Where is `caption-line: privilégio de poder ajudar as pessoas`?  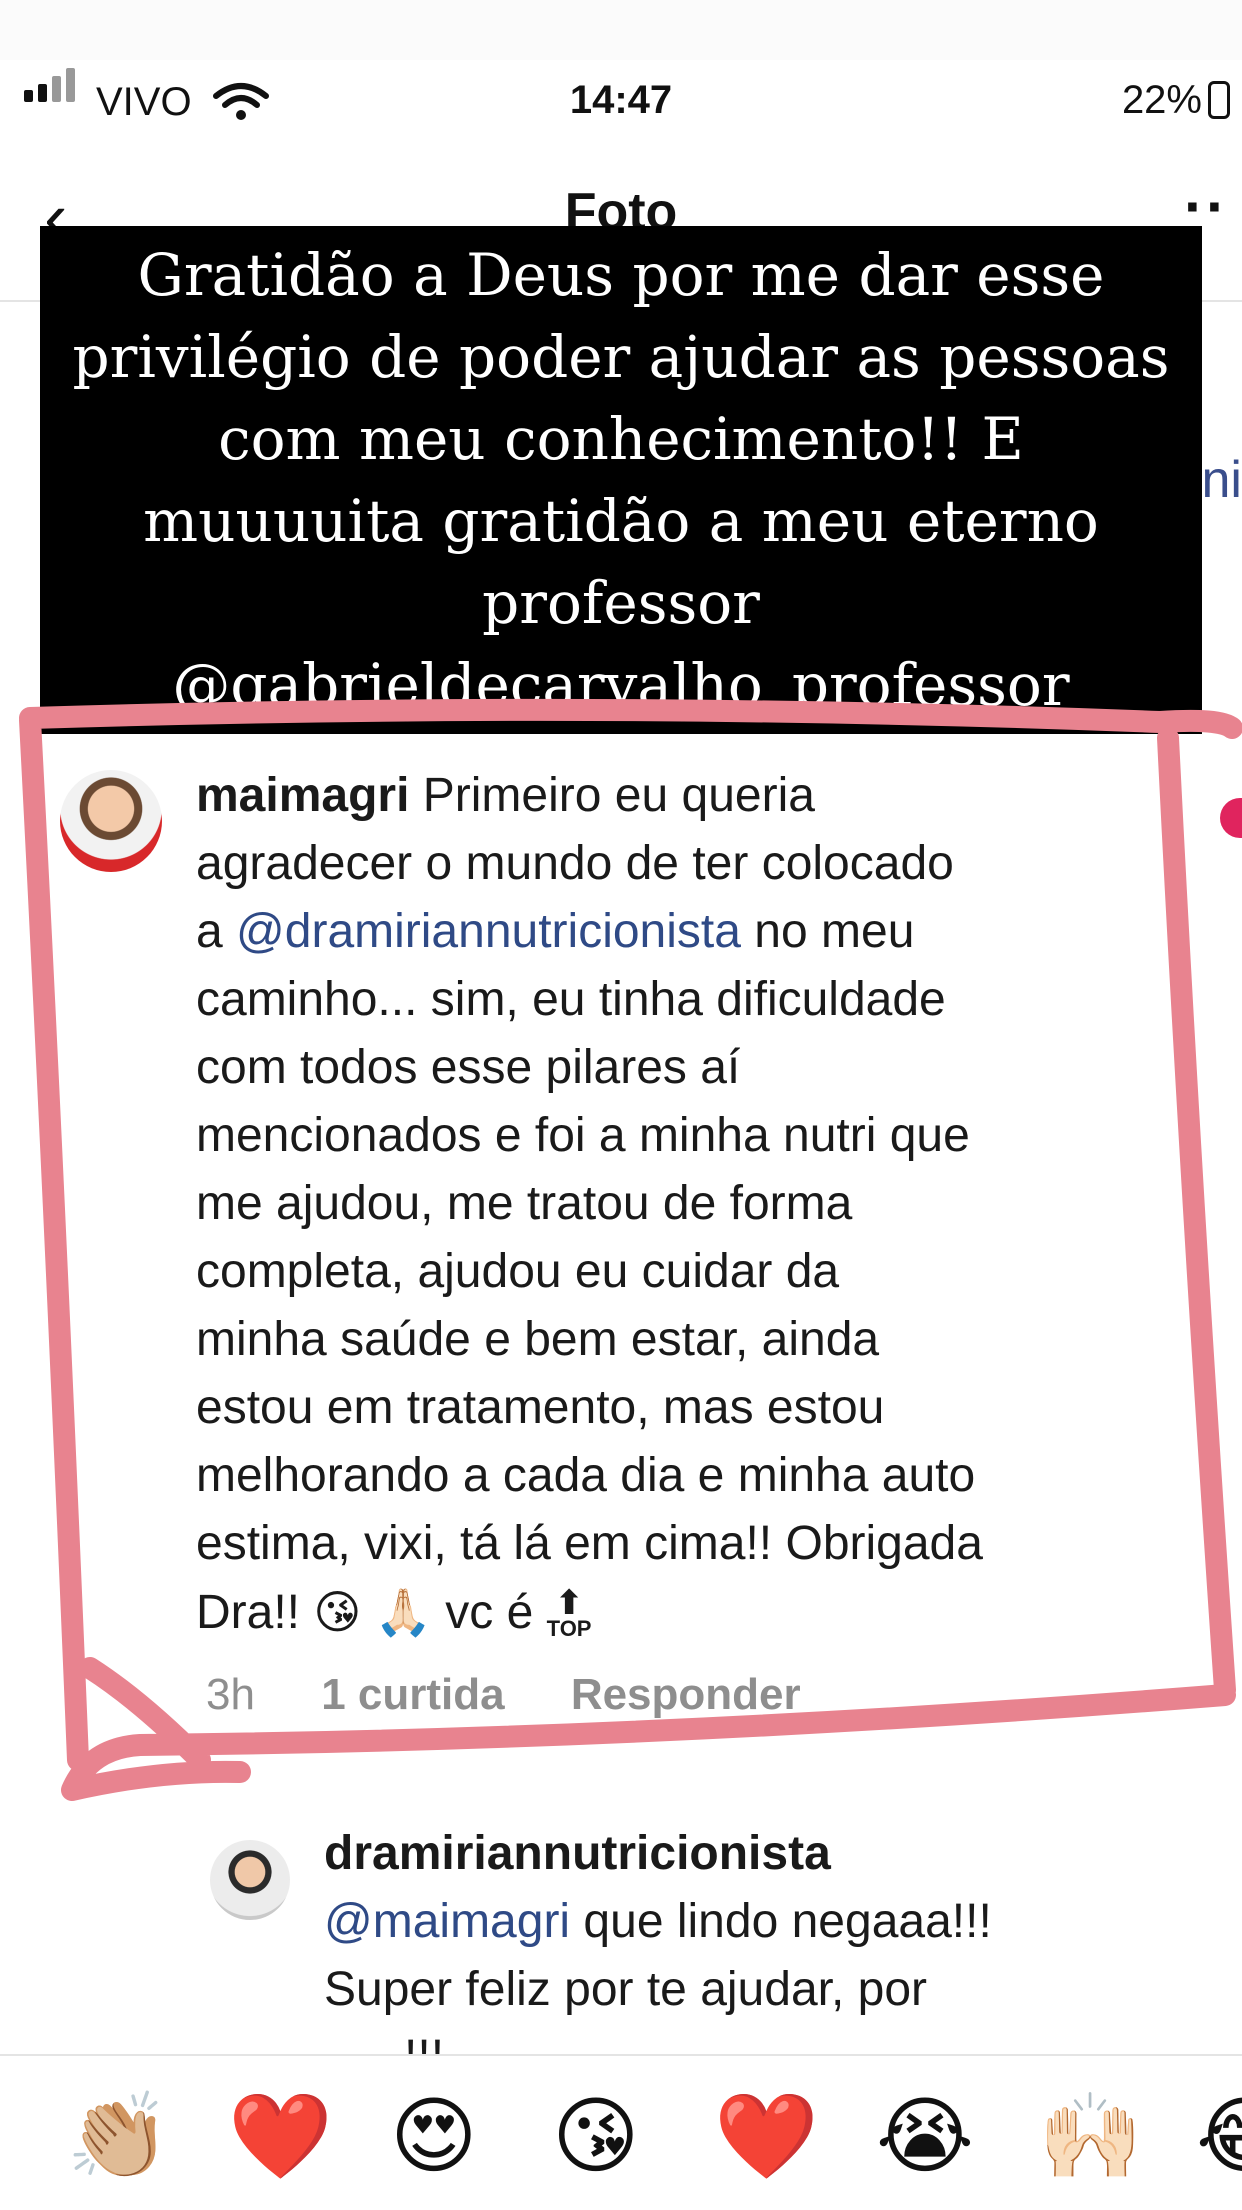
caption-line: privilégio de poder ajudar as pessoas is located at coordinates (621, 357).